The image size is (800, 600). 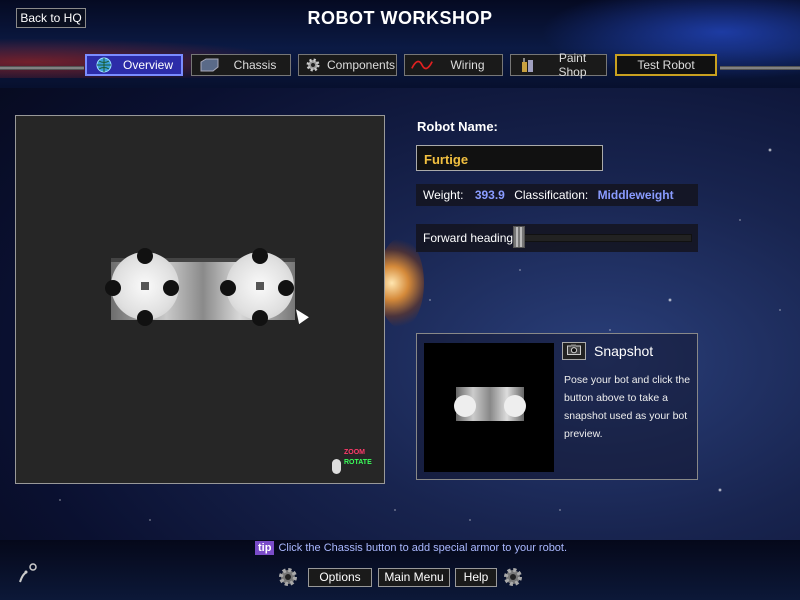 I want to click on robot-wheel-right, so click(x=257, y=287).